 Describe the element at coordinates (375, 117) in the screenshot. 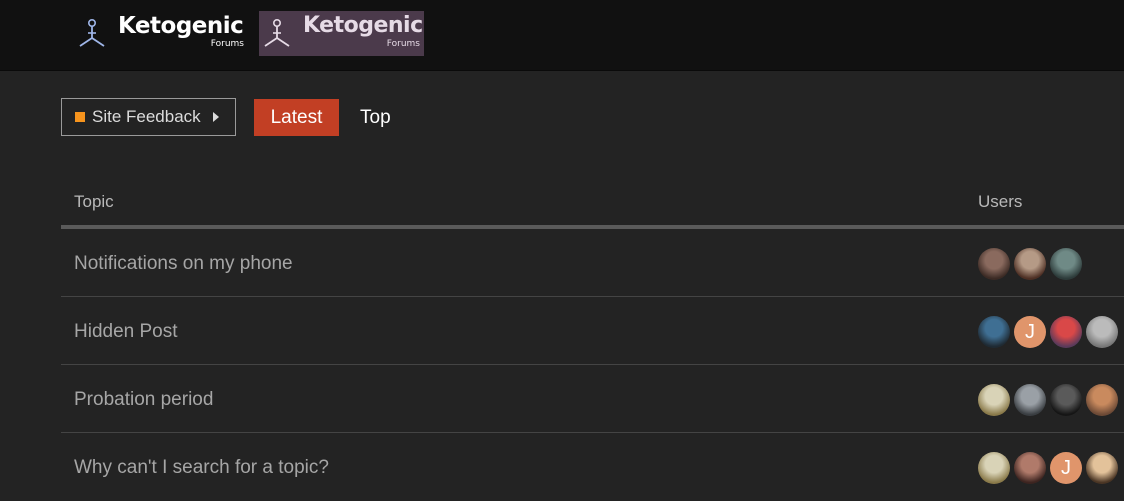

I see `tab-top: Top` at that location.